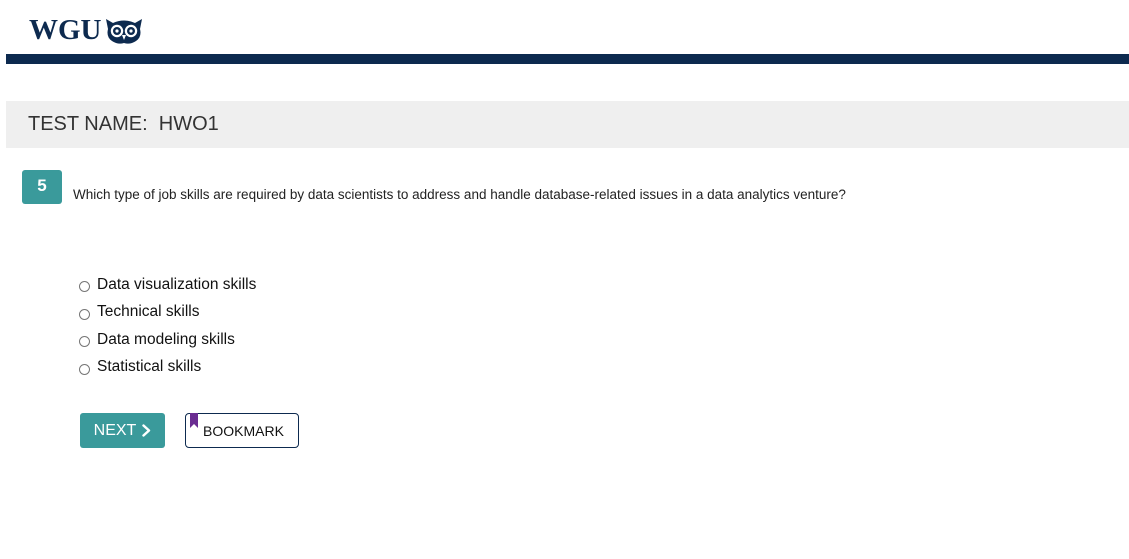 This screenshot has height=559, width=1129. I want to click on answer-option: Data modeling skills, so click(167, 340).